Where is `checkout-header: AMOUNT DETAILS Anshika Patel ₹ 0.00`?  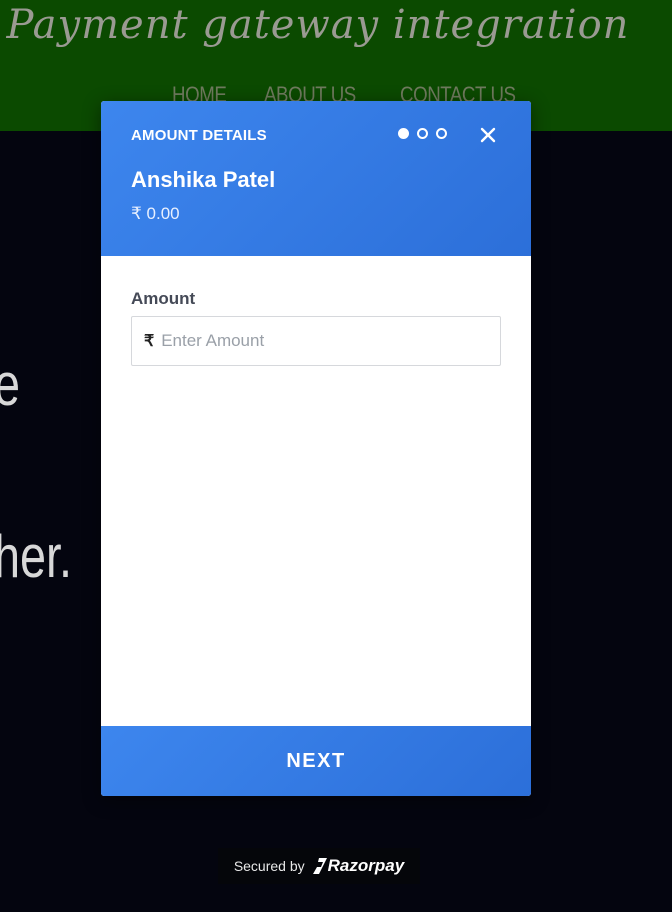
checkout-header: AMOUNT DETAILS Anshika Patel ₹ 0.00 is located at coordinates (316, 178).